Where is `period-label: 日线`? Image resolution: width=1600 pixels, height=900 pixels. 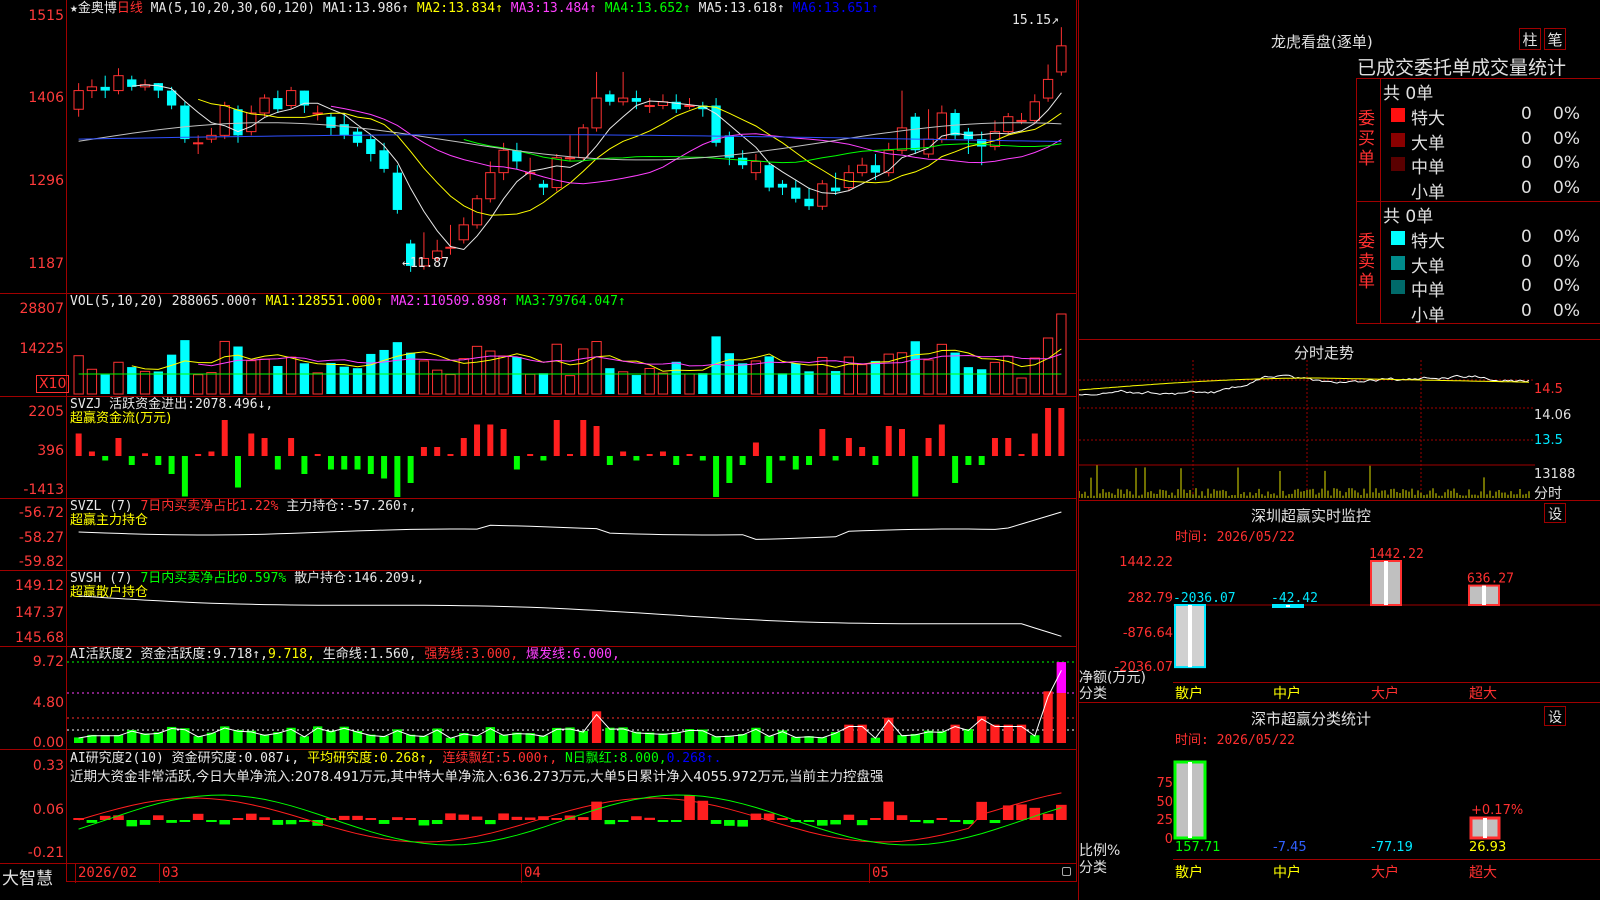
period-label: 日线 is located at coordinates (130, 8).